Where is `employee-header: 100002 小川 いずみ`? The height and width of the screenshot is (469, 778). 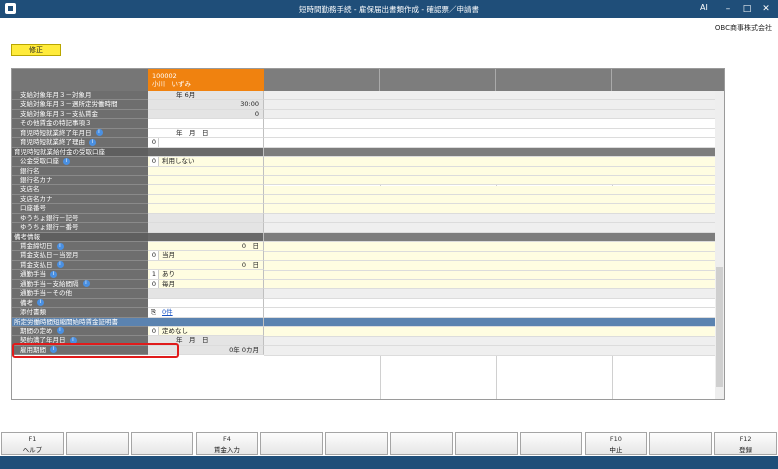
employee-header: 100002 小川 いずみ is located at coordinates (206, 80).